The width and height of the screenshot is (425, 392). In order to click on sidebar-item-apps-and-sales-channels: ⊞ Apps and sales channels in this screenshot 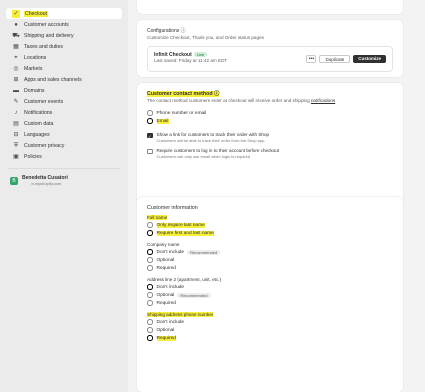, I will do `click(64, 79)`.